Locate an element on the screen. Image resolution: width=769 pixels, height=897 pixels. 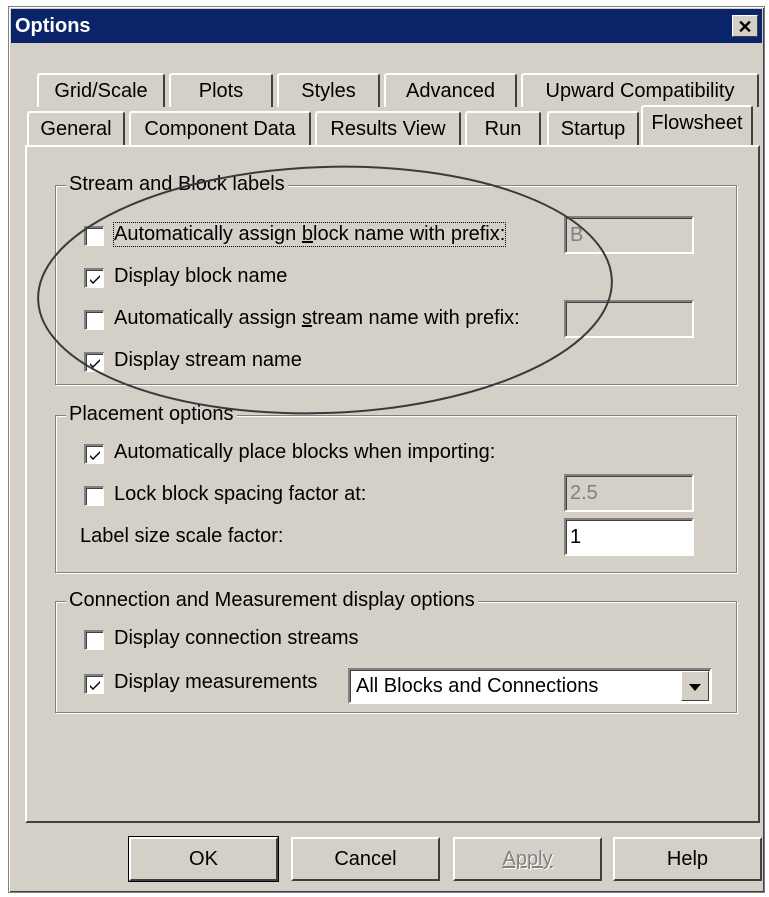
tab-results-view: Results View is located at coordinates (388, 128).